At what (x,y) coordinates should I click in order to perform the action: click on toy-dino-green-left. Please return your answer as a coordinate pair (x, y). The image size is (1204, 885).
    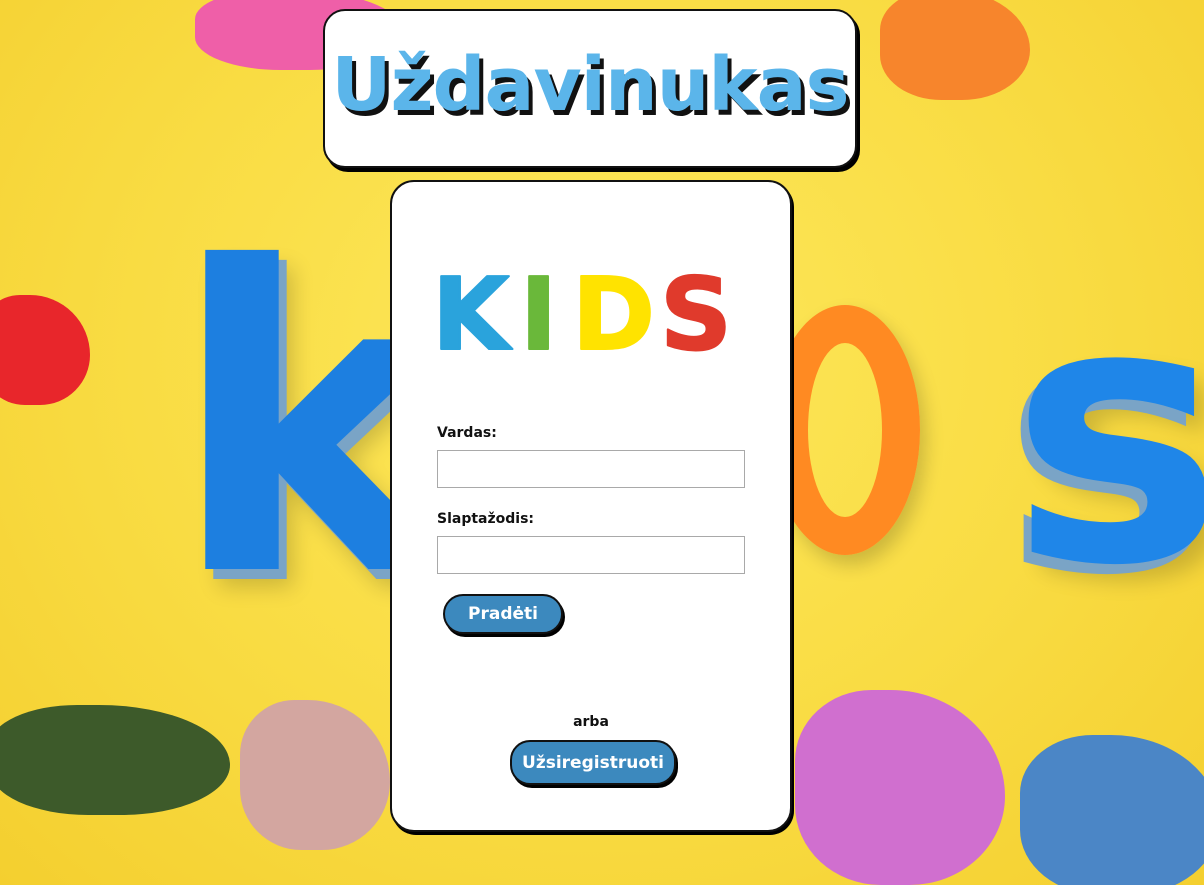
    Looking at the image, I should click on (115, 760).